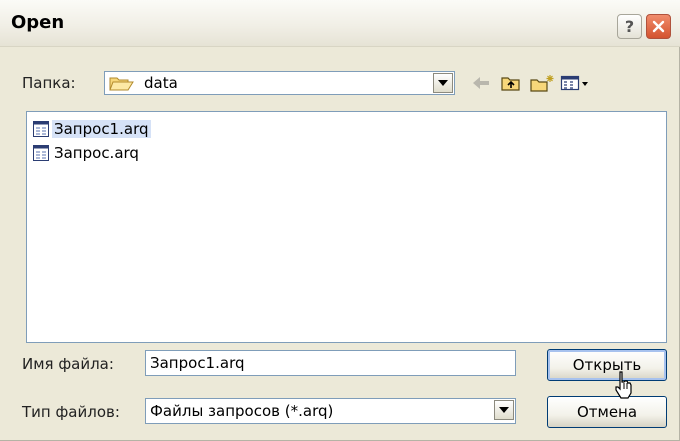  What do you see at coordinates (197, 363) in the screenshot?
I see `filename-value: Запрос1.arq` at bounding box center [197, 363].